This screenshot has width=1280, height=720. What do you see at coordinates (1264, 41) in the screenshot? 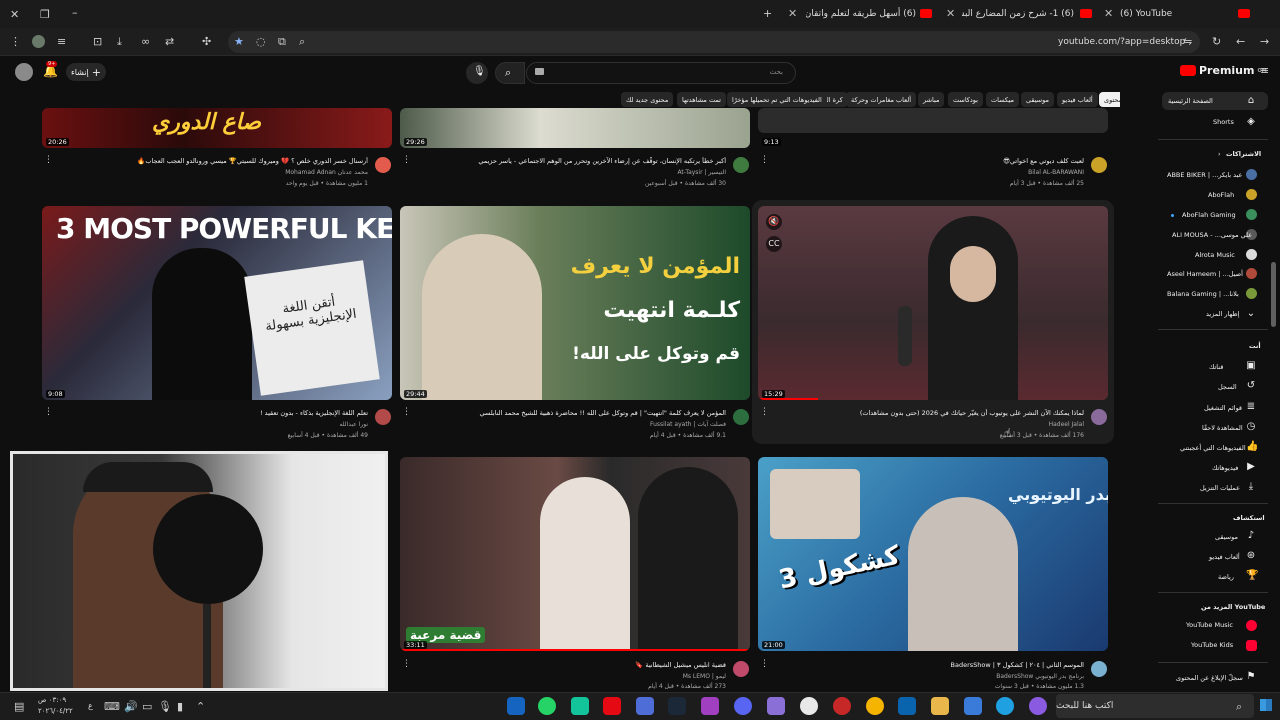
I see `forward-icon: →` at bounding box center [1264, 41].